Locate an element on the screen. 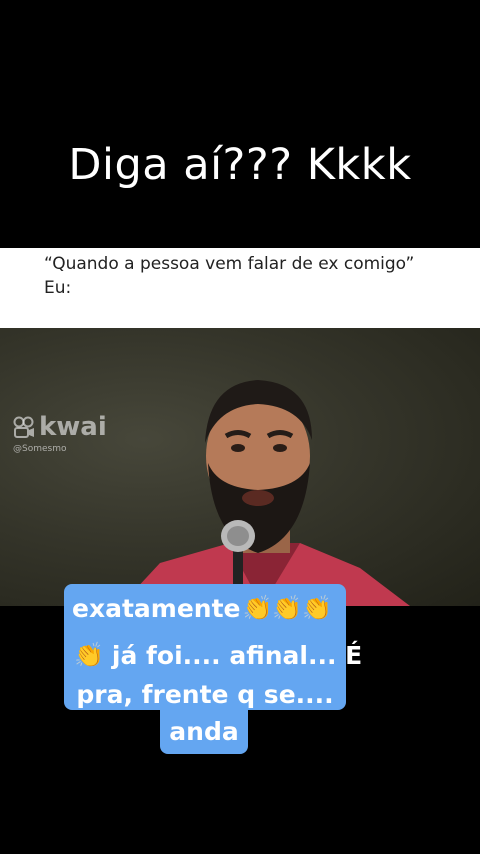 The height and width of the screenshot is (854, 480). caption-line-2: 👏 já foi.... afinal... É is located at coordinates (213, 655).